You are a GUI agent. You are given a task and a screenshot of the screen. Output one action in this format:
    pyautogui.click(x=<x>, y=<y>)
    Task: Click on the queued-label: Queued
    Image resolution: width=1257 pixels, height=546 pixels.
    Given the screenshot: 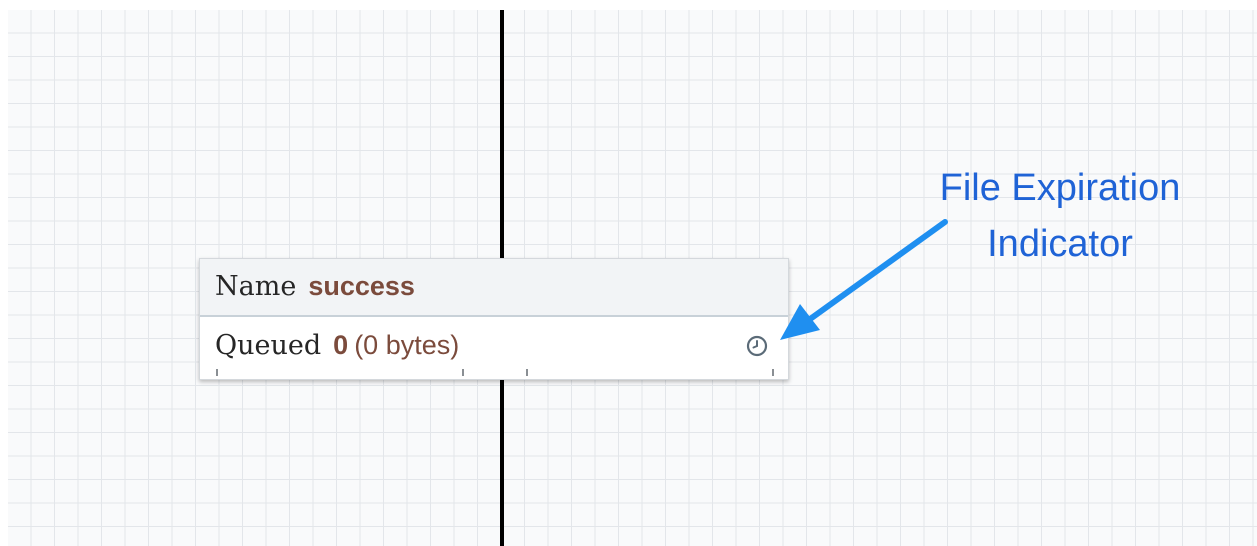 What is the action you would take?
    pyautogui.click(x=268, y=345)
    